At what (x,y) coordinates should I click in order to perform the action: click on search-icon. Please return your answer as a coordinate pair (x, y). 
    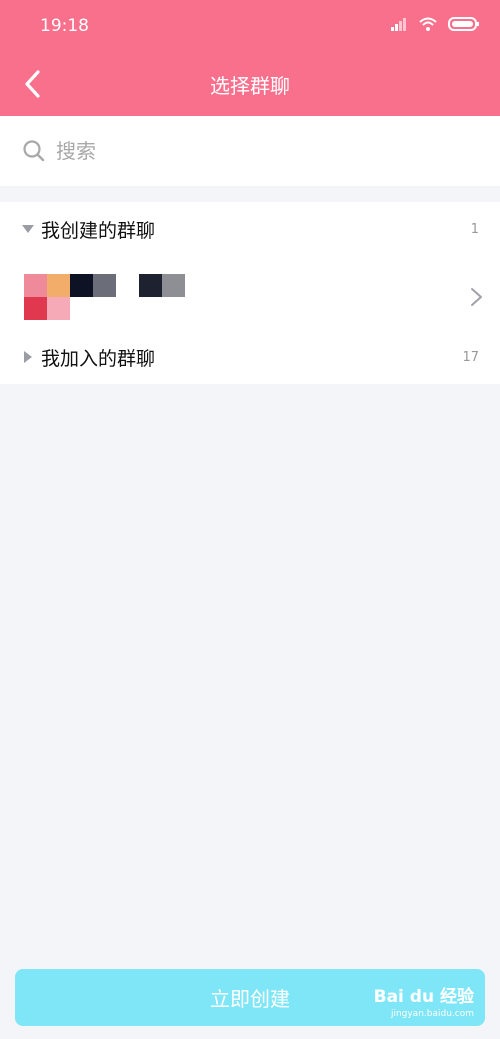
    Looking at the image, I should click on (34, 151).